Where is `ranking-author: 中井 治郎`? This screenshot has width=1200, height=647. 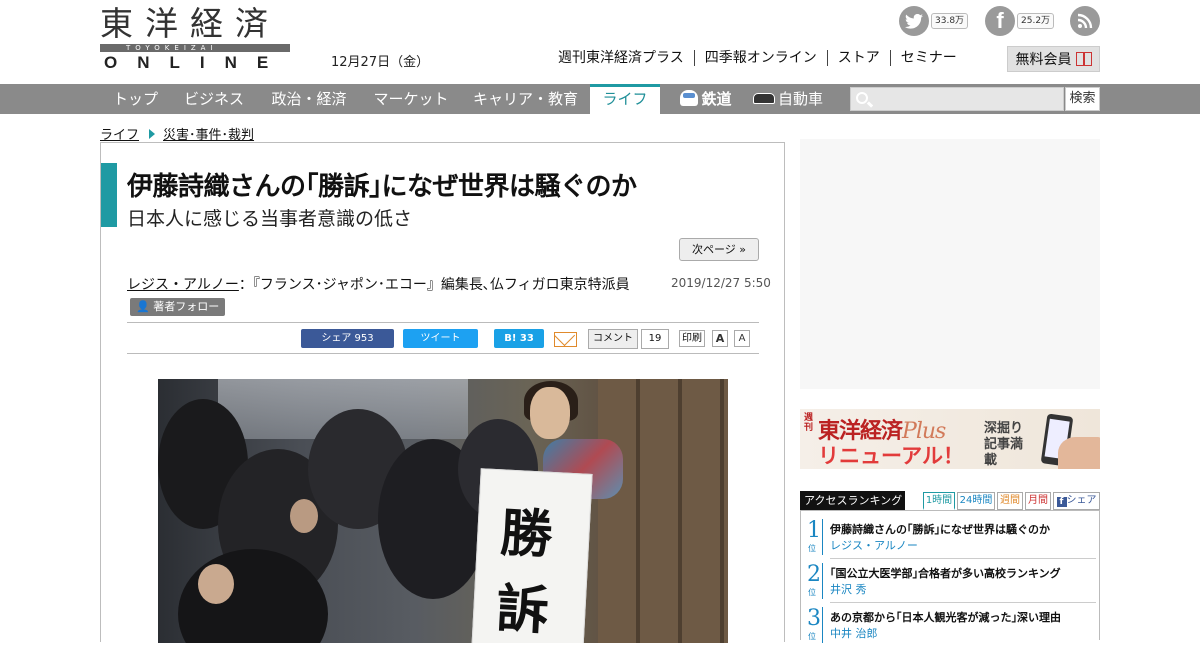 ranking-author: 中井 治郎 is located at coordinates (854, 633).